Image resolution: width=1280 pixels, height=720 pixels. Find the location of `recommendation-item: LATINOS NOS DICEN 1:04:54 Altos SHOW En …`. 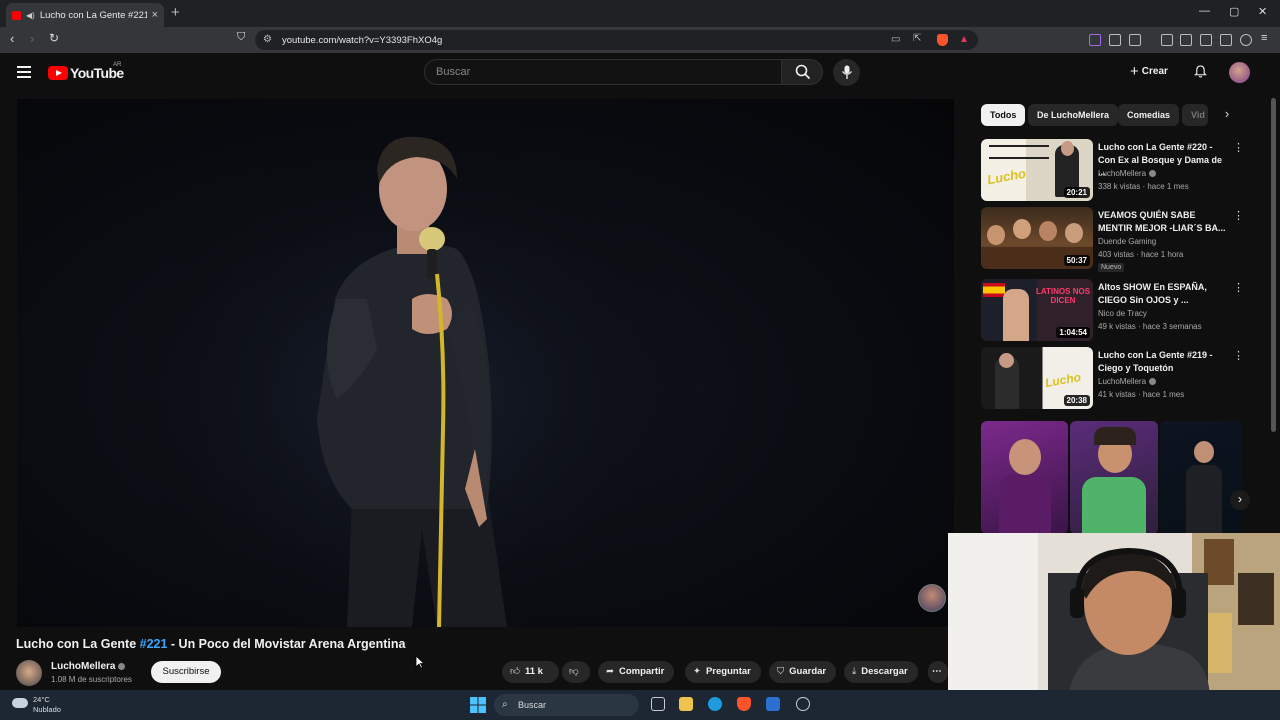

recommendation-item: LATINOS NOS DICEN 1:04:54 Altos SHOW En … is located at coordinates (1112, 310).